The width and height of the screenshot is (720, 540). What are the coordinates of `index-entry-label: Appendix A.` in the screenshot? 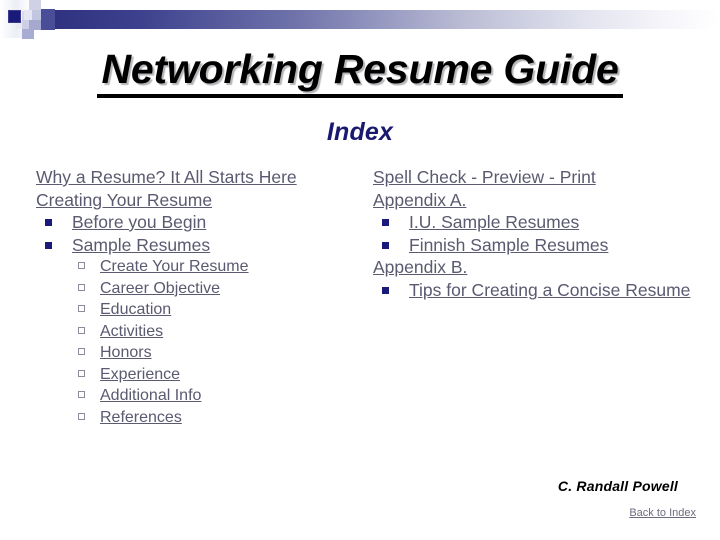 It's located at (419, 200).